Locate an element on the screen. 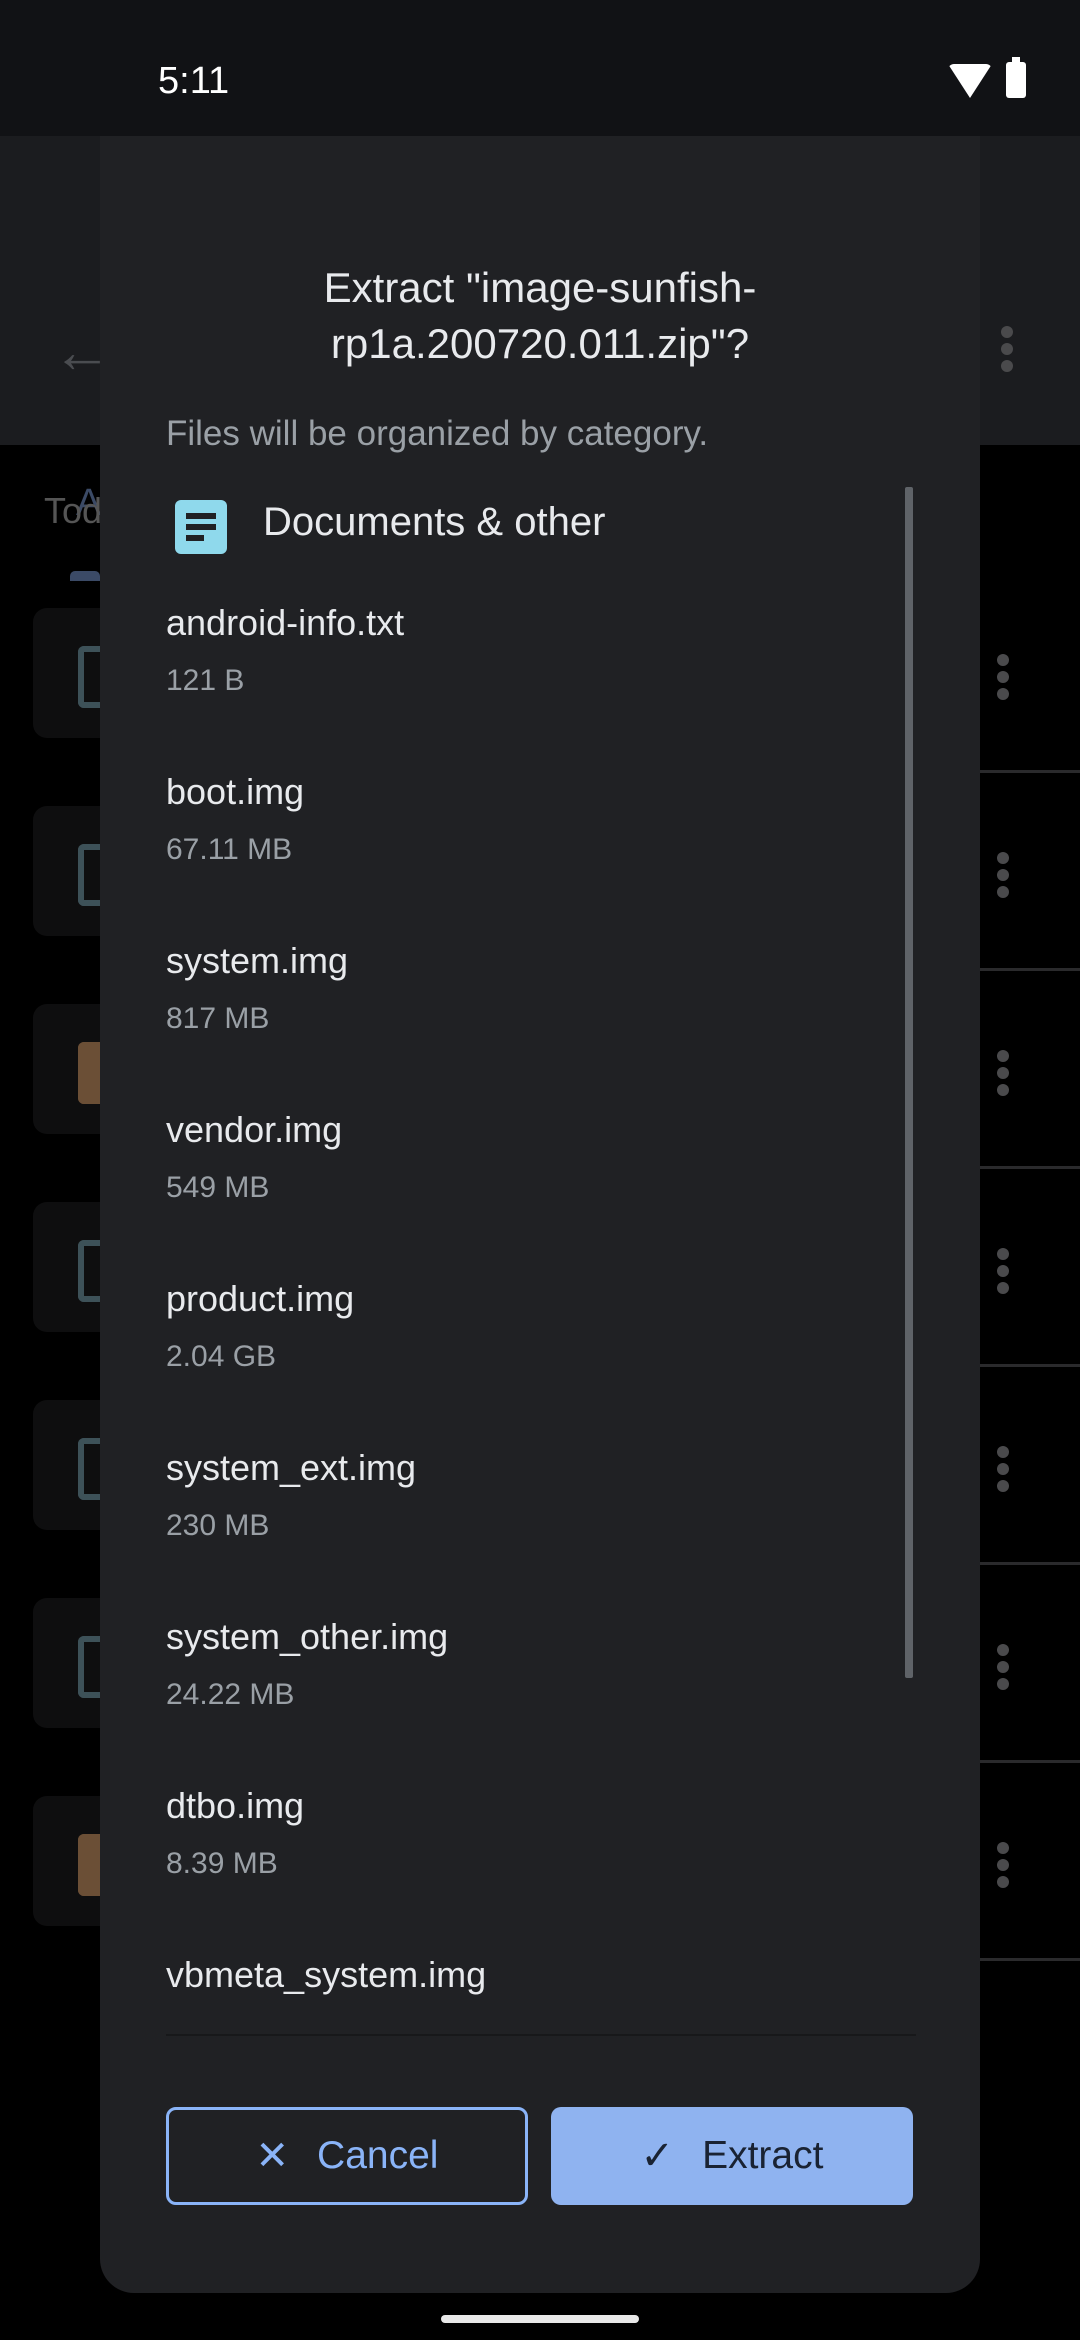 Image resolution: width=1080 pixels, height=2340 pixels. file-size: 230 MB is located at coordinates (218, 1525).